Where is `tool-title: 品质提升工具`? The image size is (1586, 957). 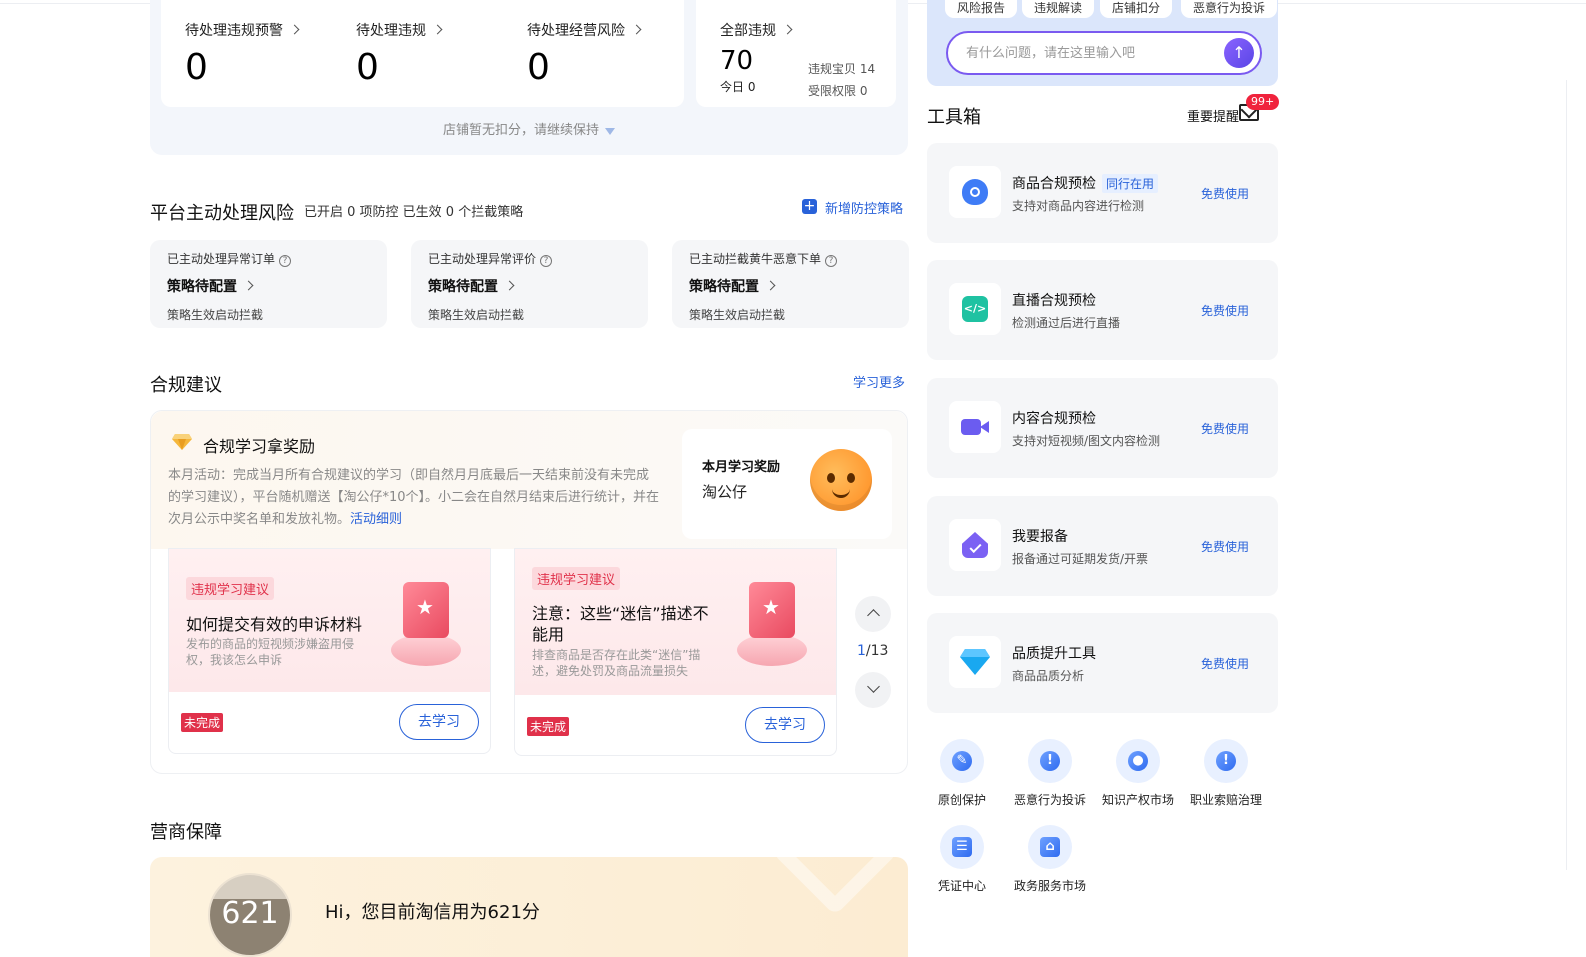
tool-title: 品质提升工具 is located at coordinates (1054, 654).